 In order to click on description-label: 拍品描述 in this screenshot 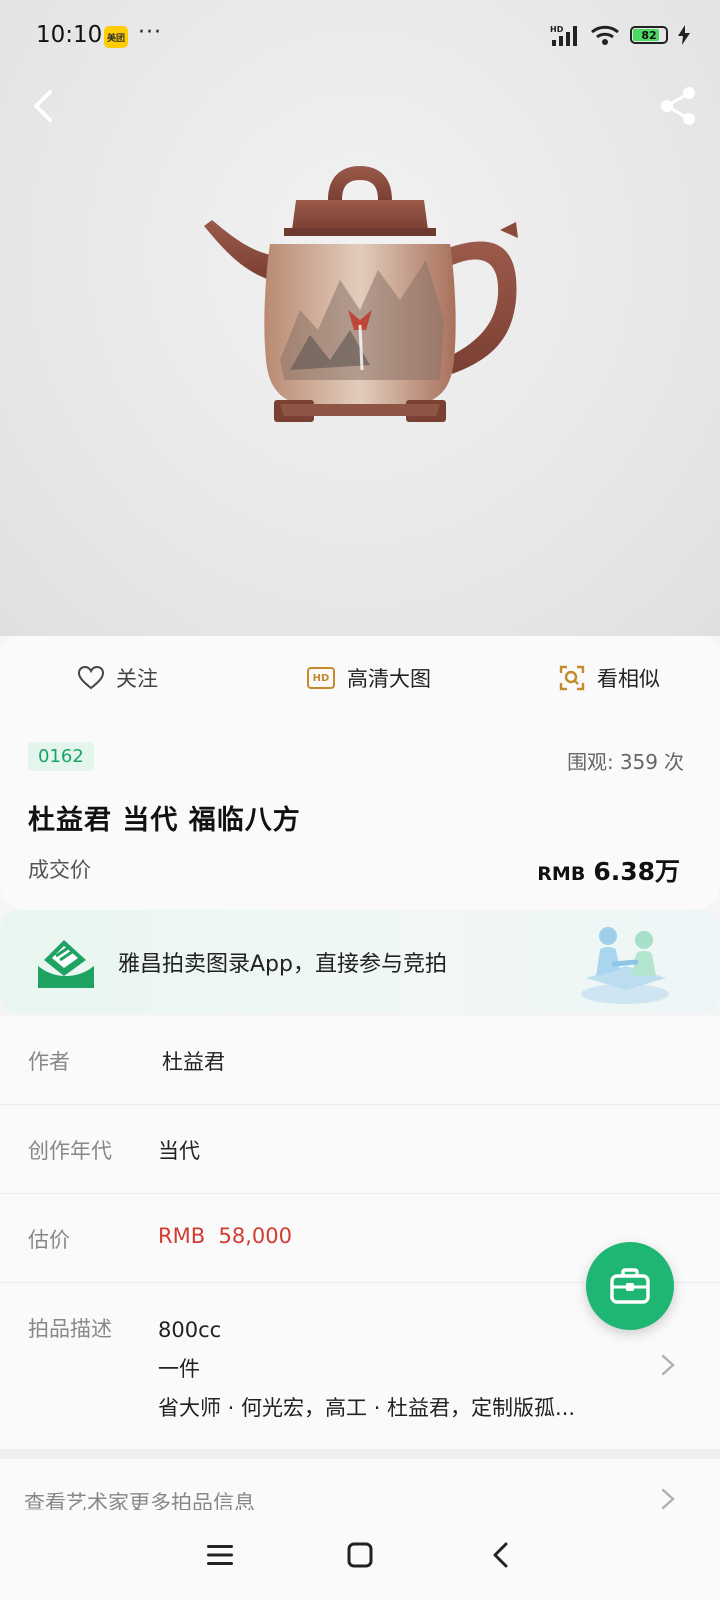, I will do `click(70, 1329)`.